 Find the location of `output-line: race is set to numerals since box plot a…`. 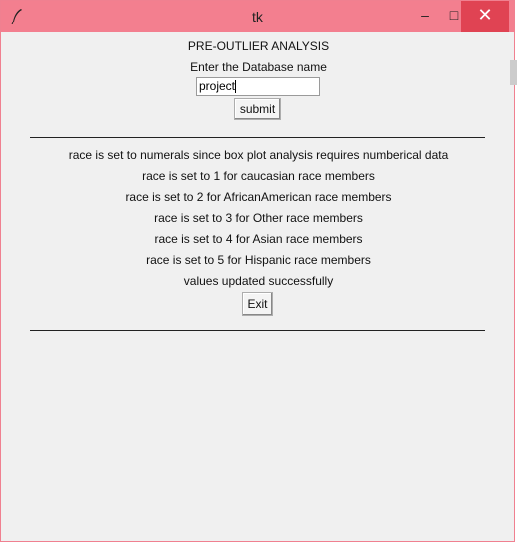

output-line: race is set to numerals since box plot a… is located at coordinates (258, 155).